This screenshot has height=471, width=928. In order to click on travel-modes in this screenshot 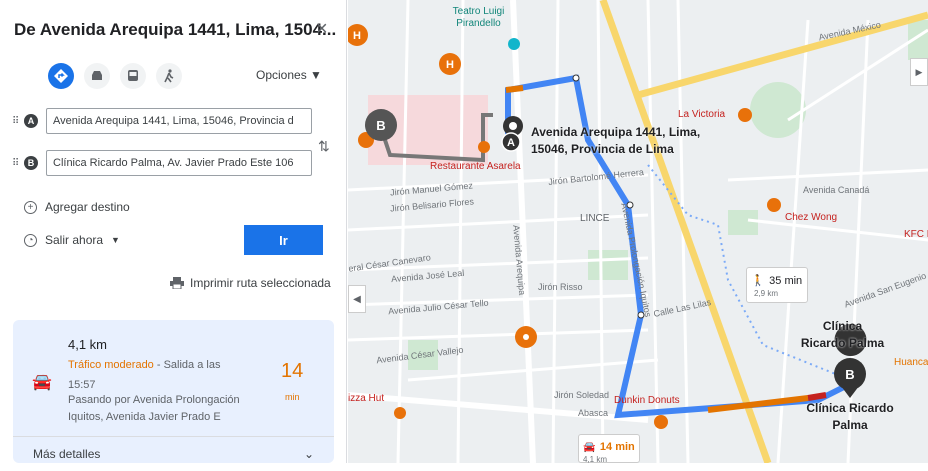, I will do `click(115, 76)`.